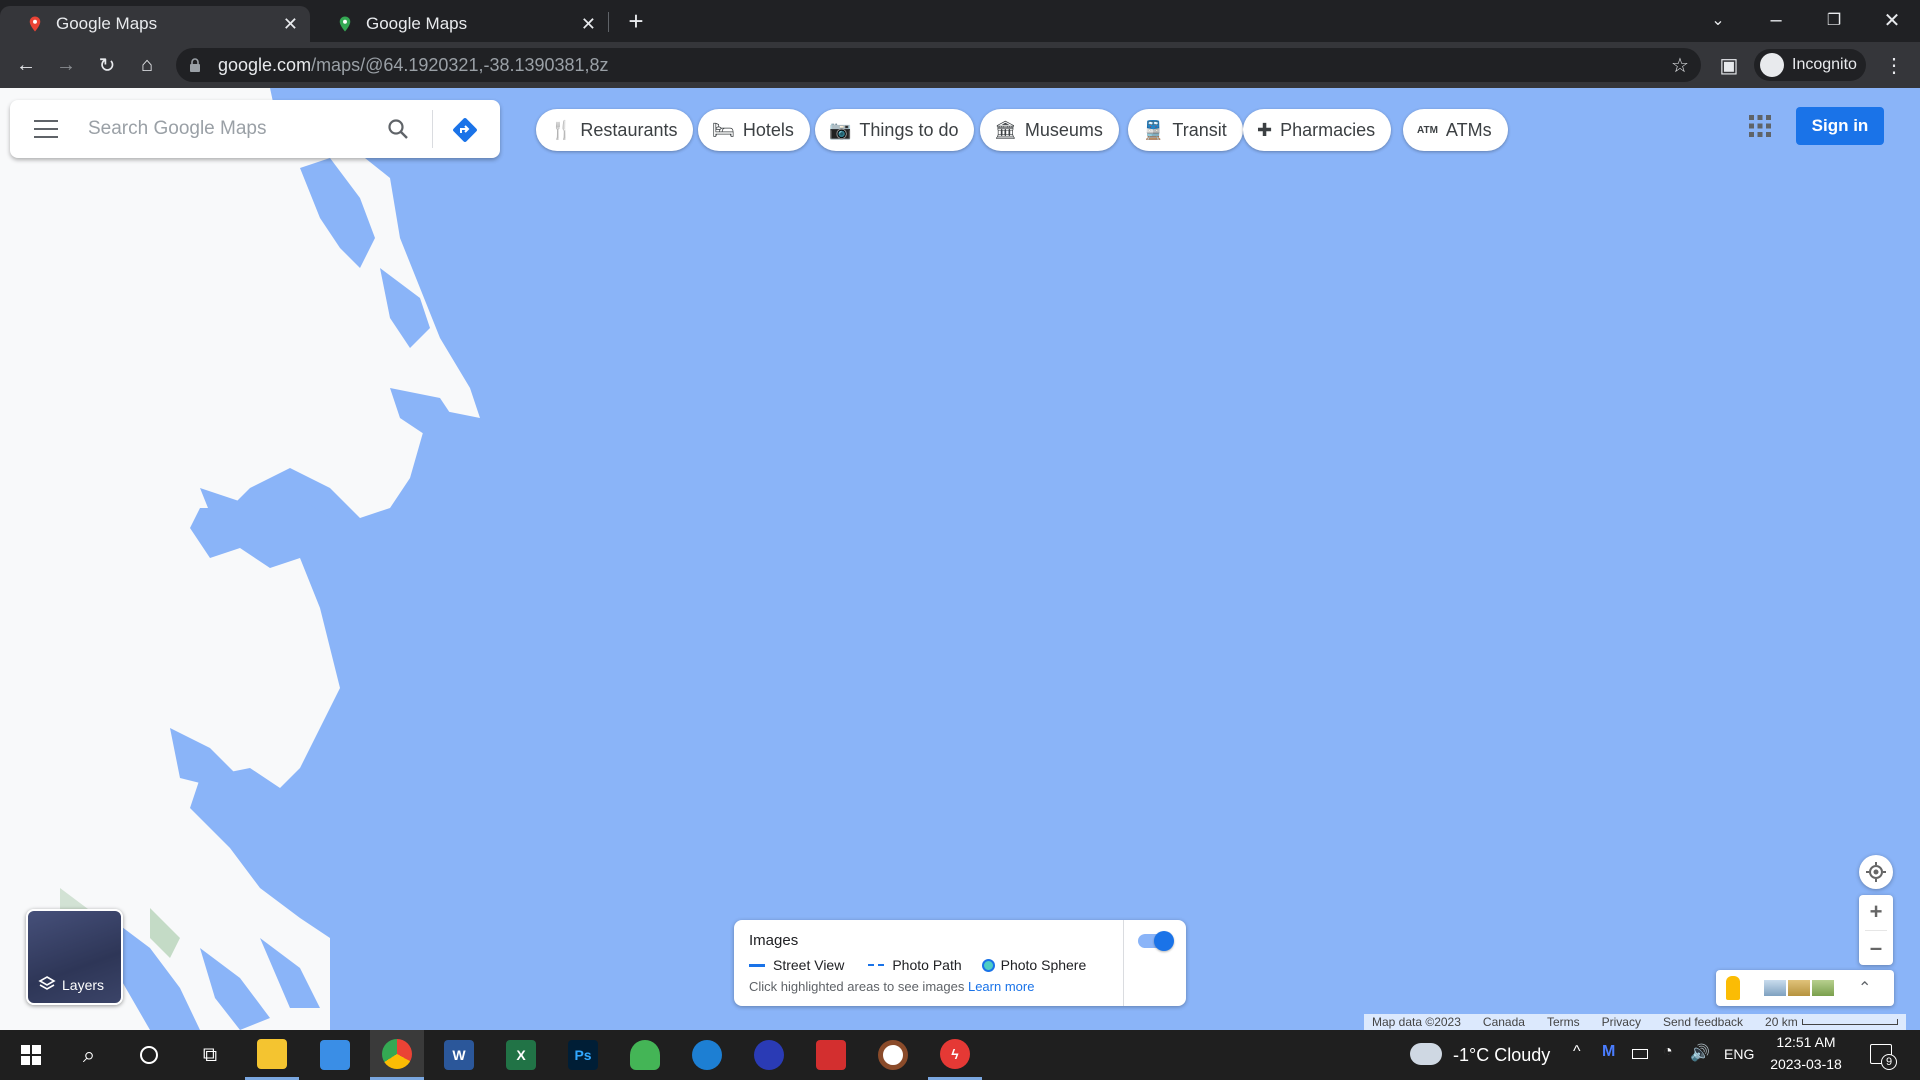 This screenshot has width=1920, height=1080. I want to click on language-indicator: ENG, so click(1739, 1054).